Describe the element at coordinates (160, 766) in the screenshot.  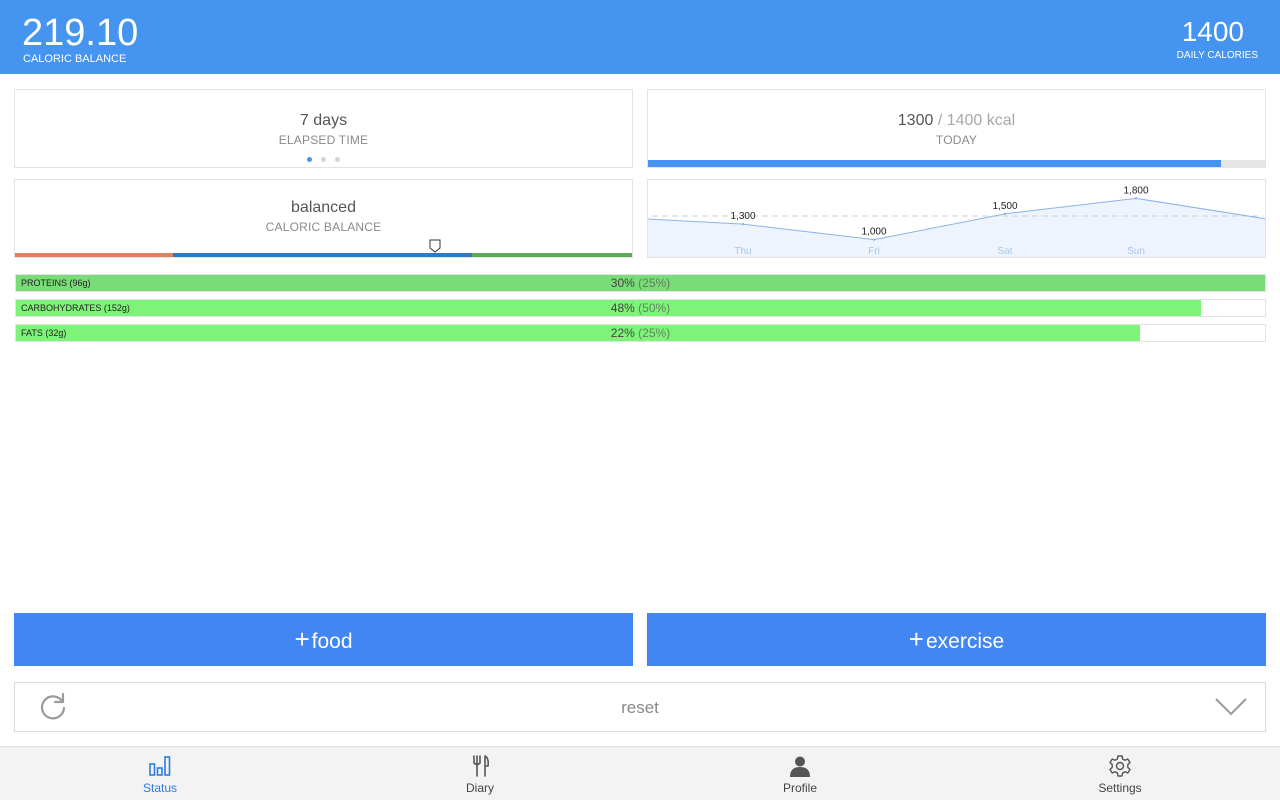
I see `bar-chart-icon` at that location.